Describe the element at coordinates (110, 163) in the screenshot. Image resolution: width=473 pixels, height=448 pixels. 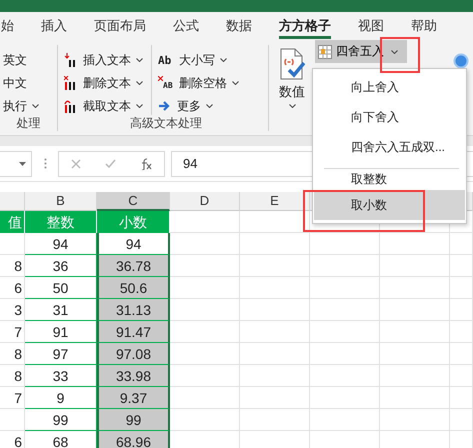
I see `check-icon` at that location.